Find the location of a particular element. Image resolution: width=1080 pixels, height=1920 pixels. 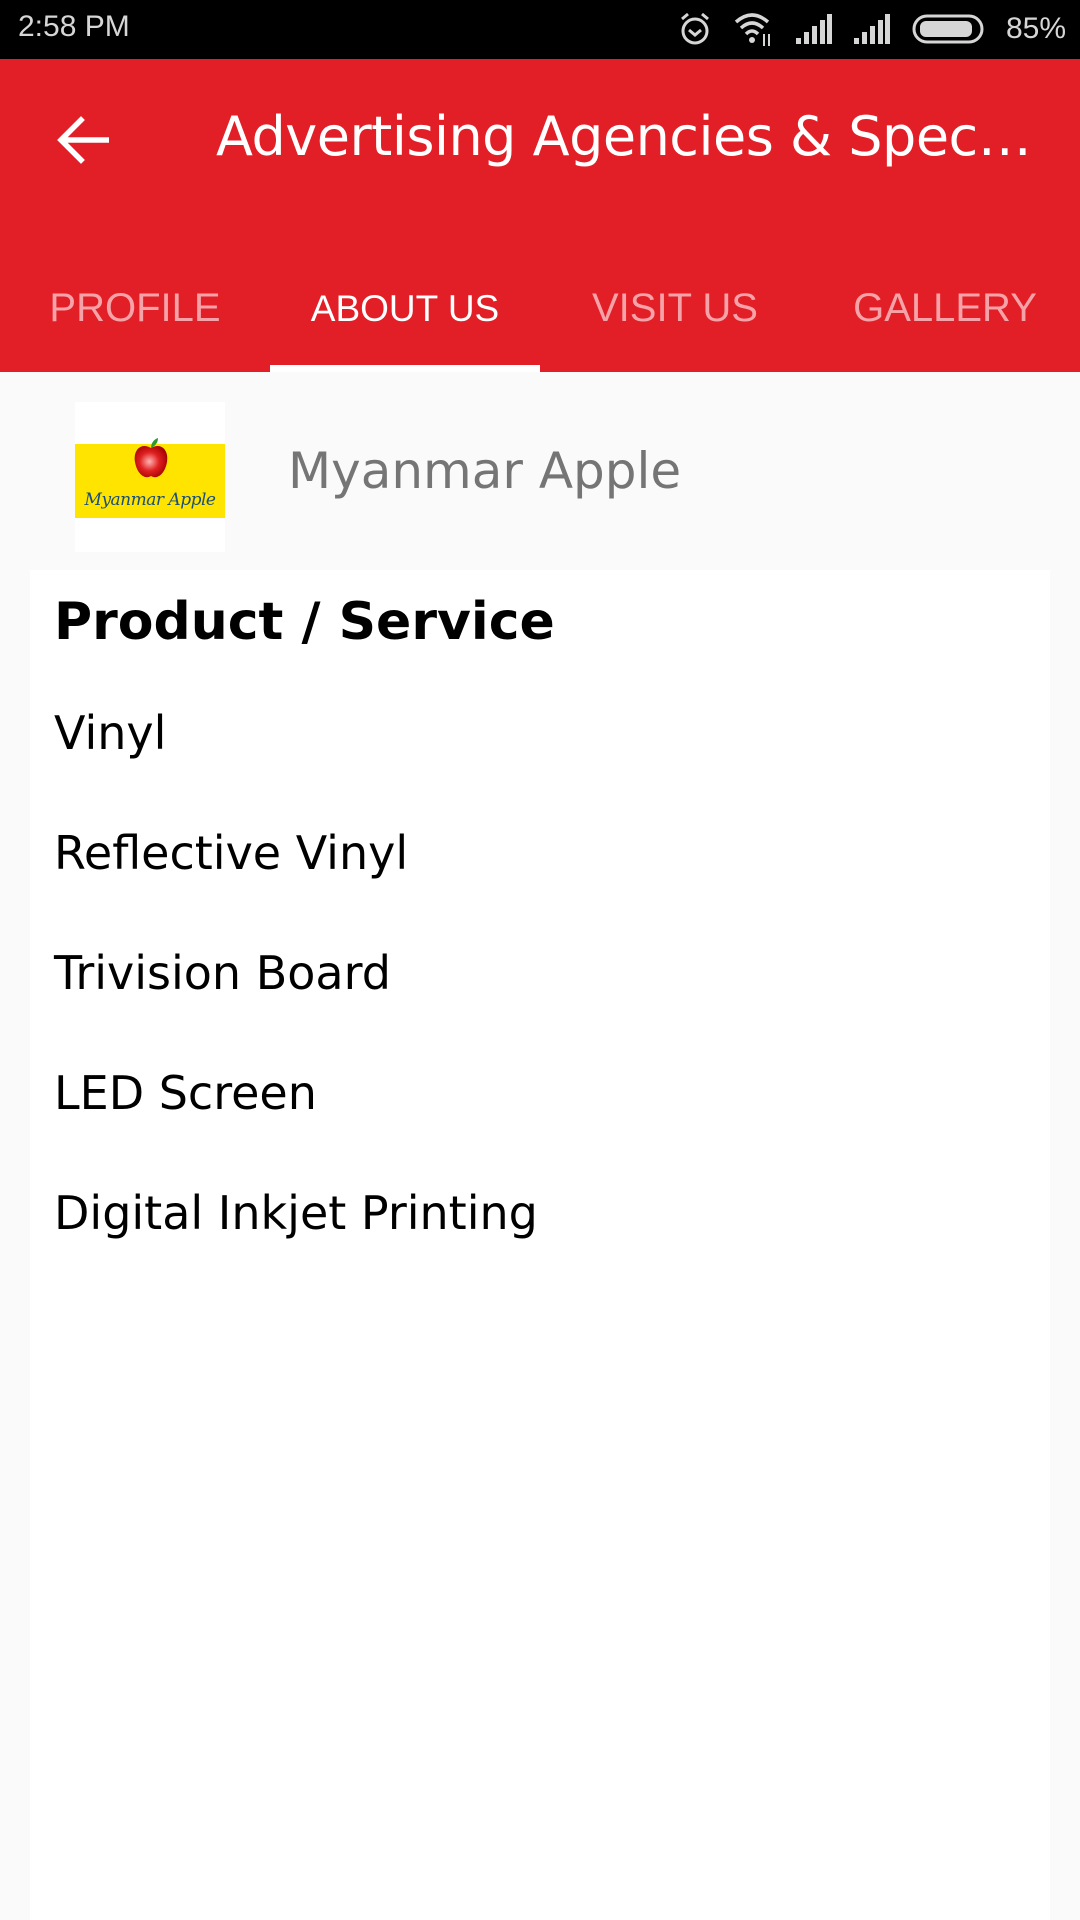

list-item: Digital Inkjet Printing is located at coordinates (296, 1213).